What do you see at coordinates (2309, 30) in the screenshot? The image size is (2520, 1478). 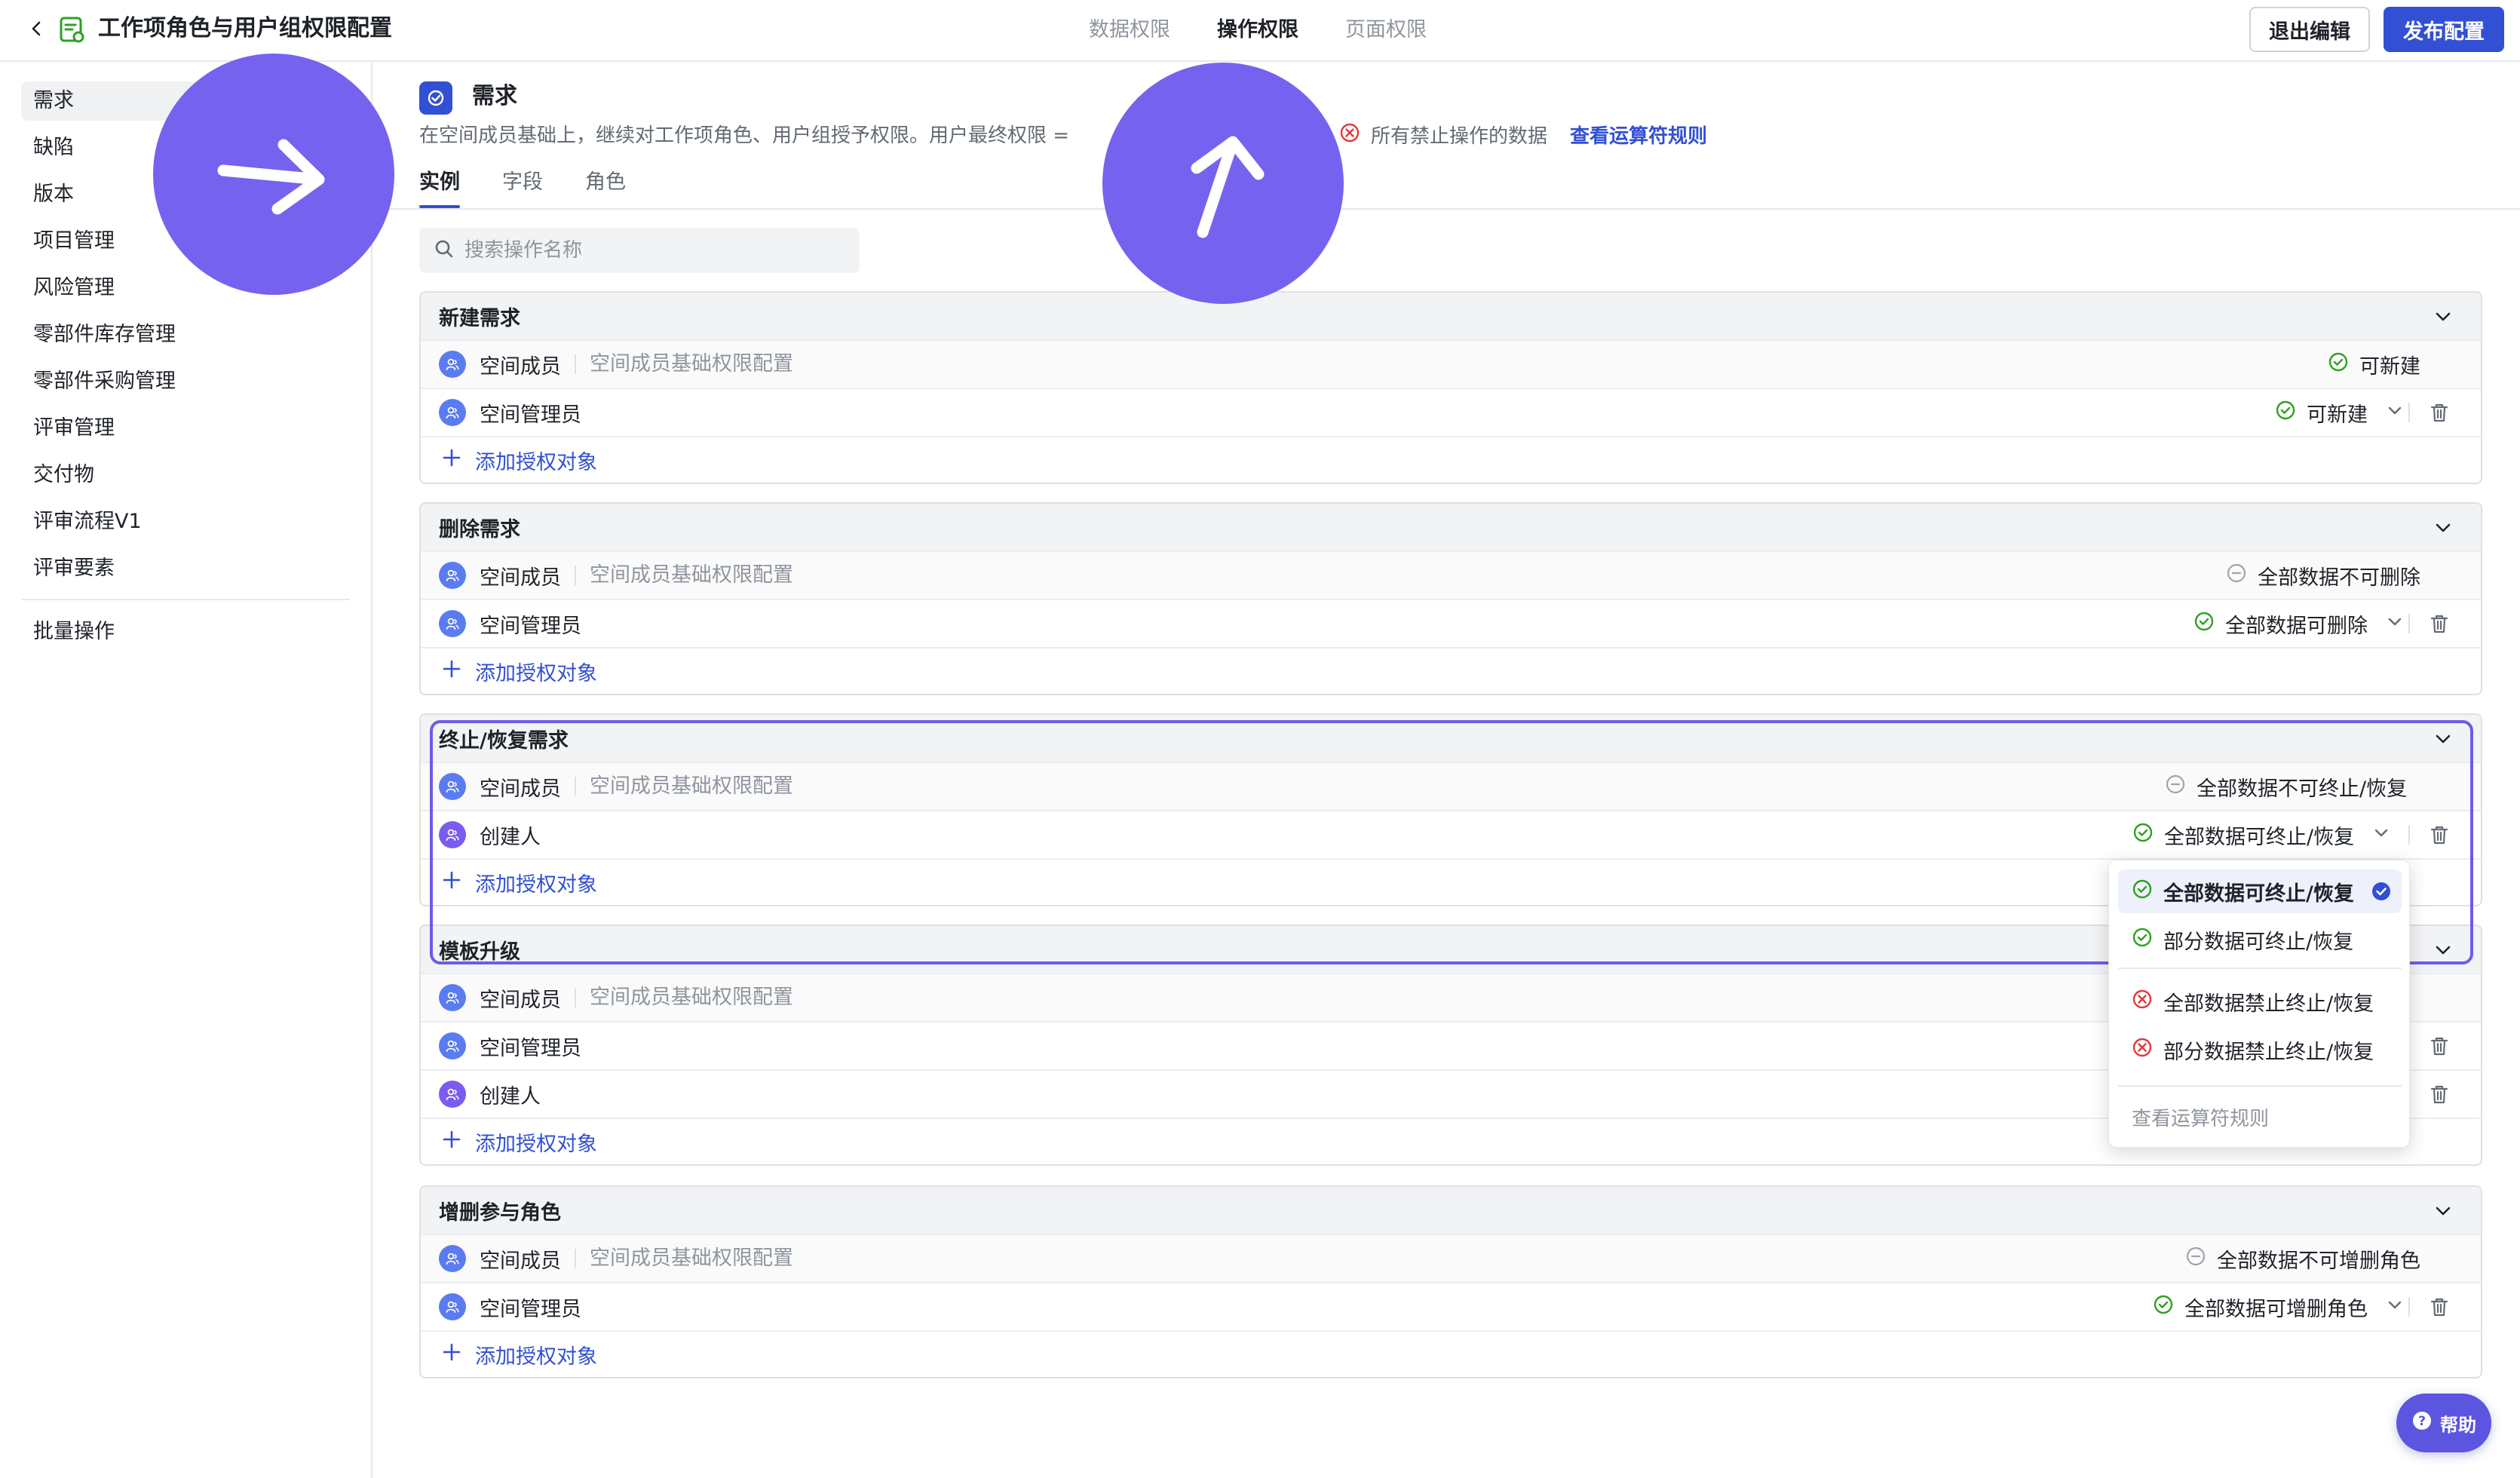 I see `exit-edit-button: 退出编辑` at bounding box center [2309, 30].